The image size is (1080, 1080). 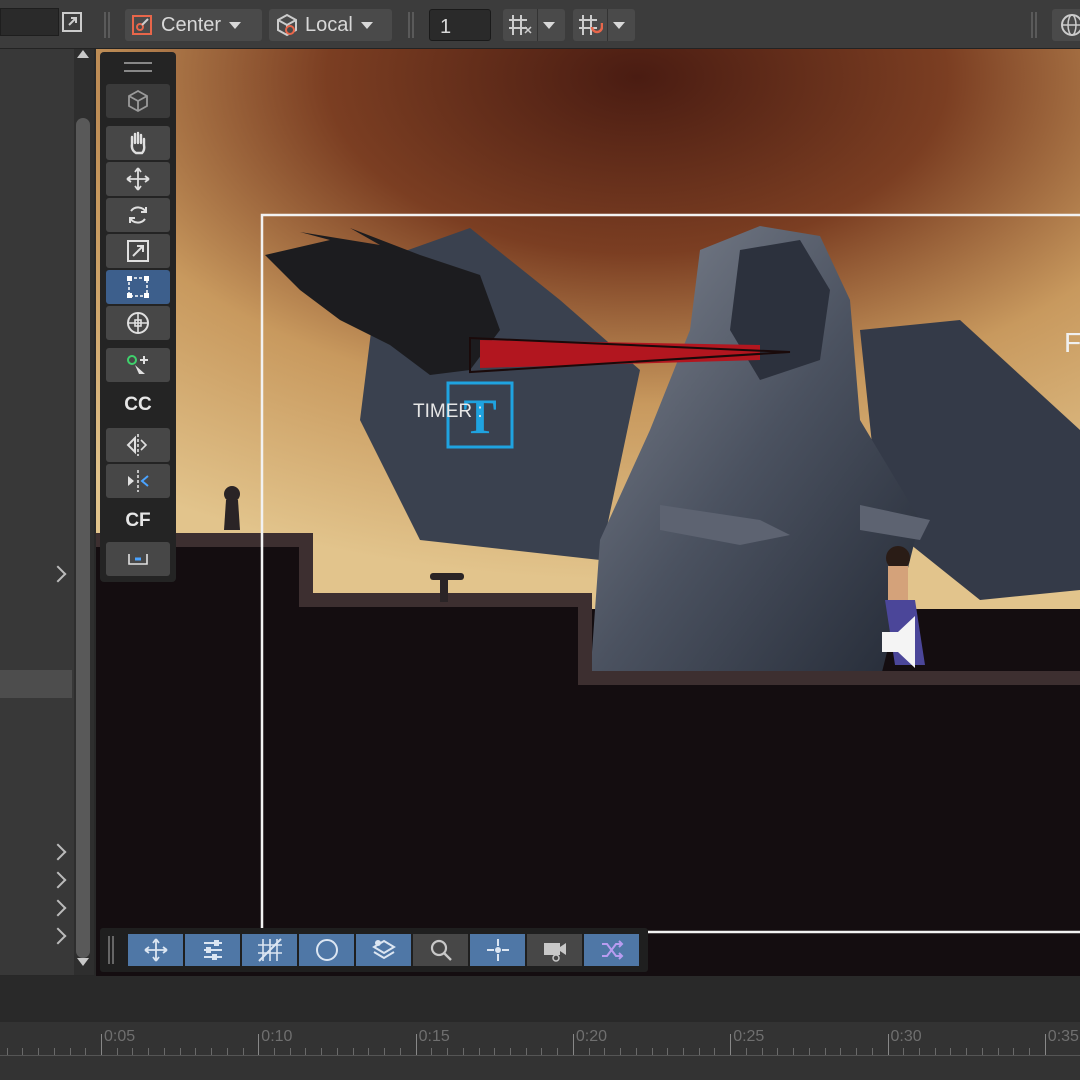 I want to click on shuffle-icon, so click(x=612, y=950).